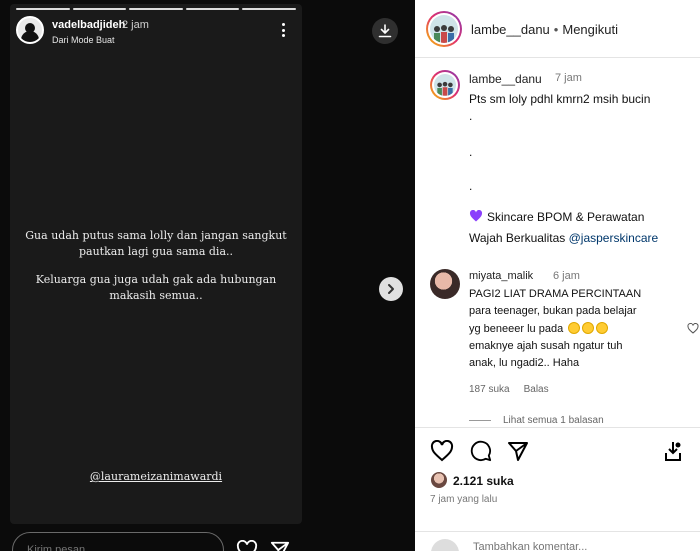 The image size is (700, 551). What do you see at coordinates (118, 541) in the screenshot?
I see `story-reply-input` at bounding box center [118, 541].